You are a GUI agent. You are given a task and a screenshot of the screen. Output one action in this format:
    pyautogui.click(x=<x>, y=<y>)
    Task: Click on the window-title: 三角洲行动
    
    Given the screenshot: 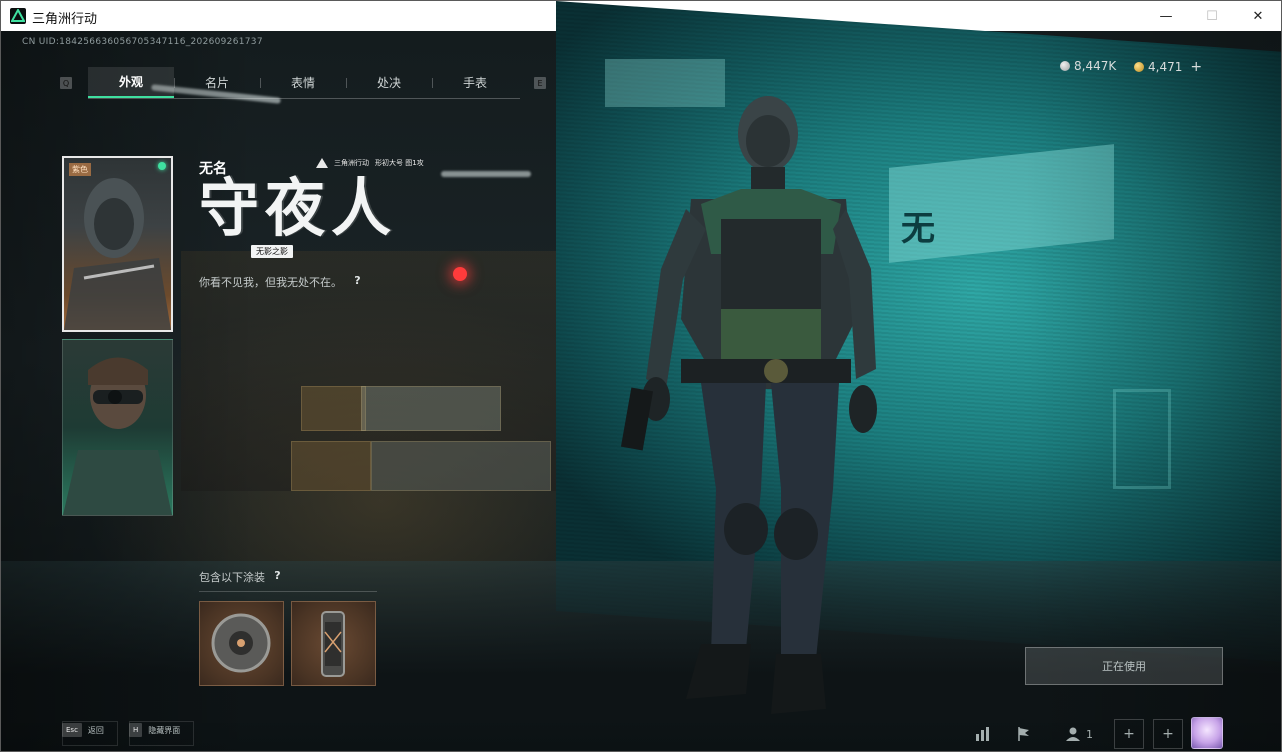 What is the action you would take?
    pyautogui.click(x=65, y=19)
    